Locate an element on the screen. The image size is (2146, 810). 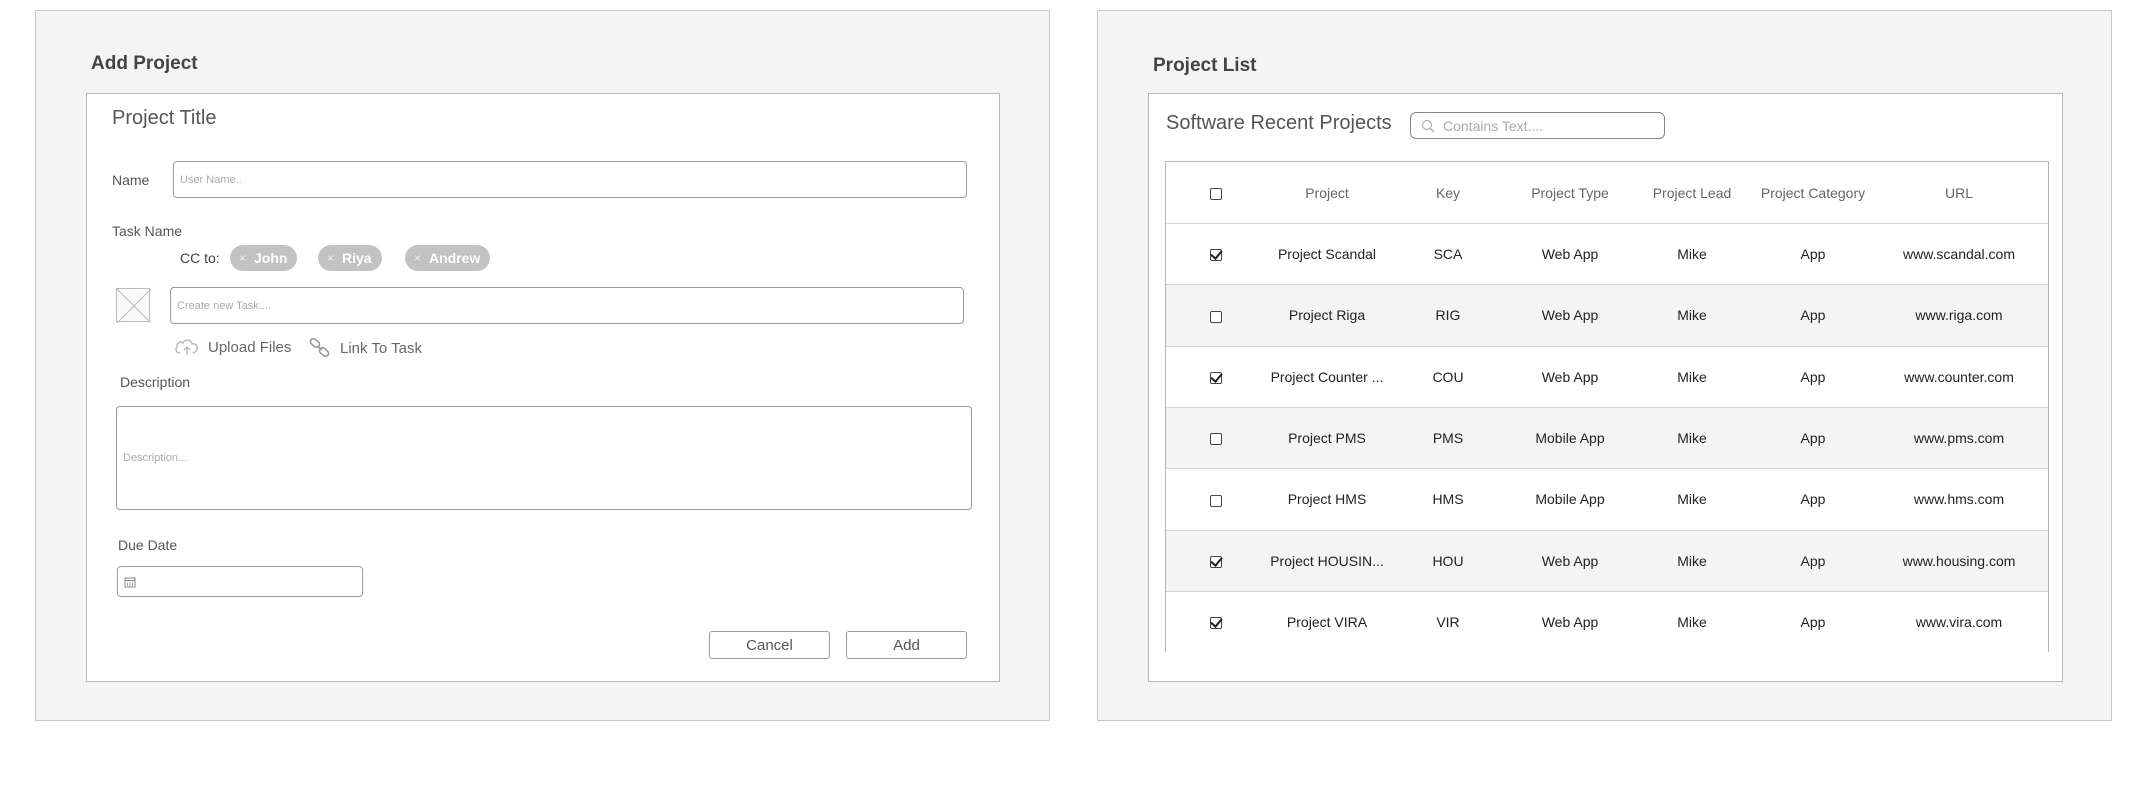
link-to-task-label: Link To Task is located at coordinates (381, 348).